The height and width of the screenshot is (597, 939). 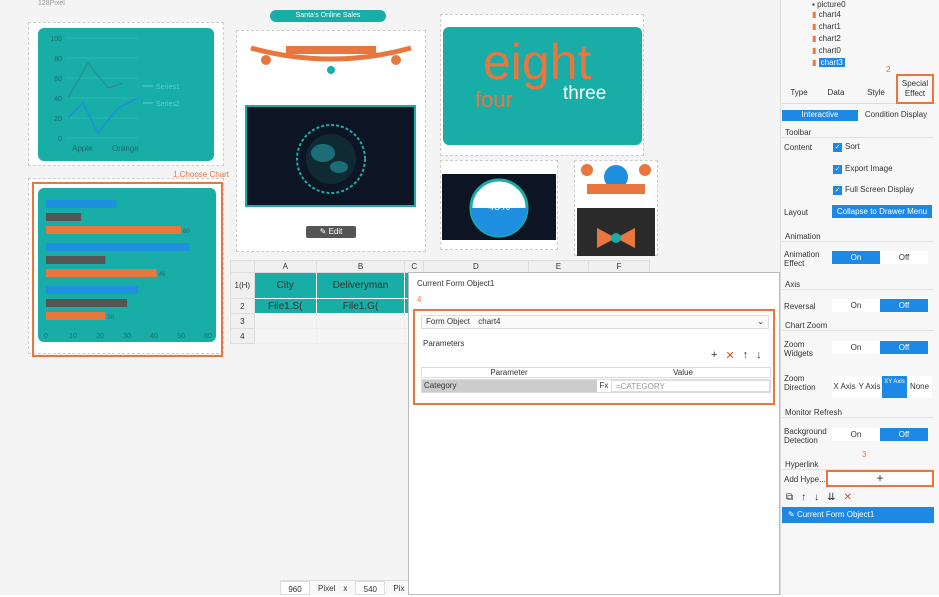 What do you see at coordinates (360, 285) in the screenshot?
I see `header-cell: Deliveryman` at bounding box center [360, 285].